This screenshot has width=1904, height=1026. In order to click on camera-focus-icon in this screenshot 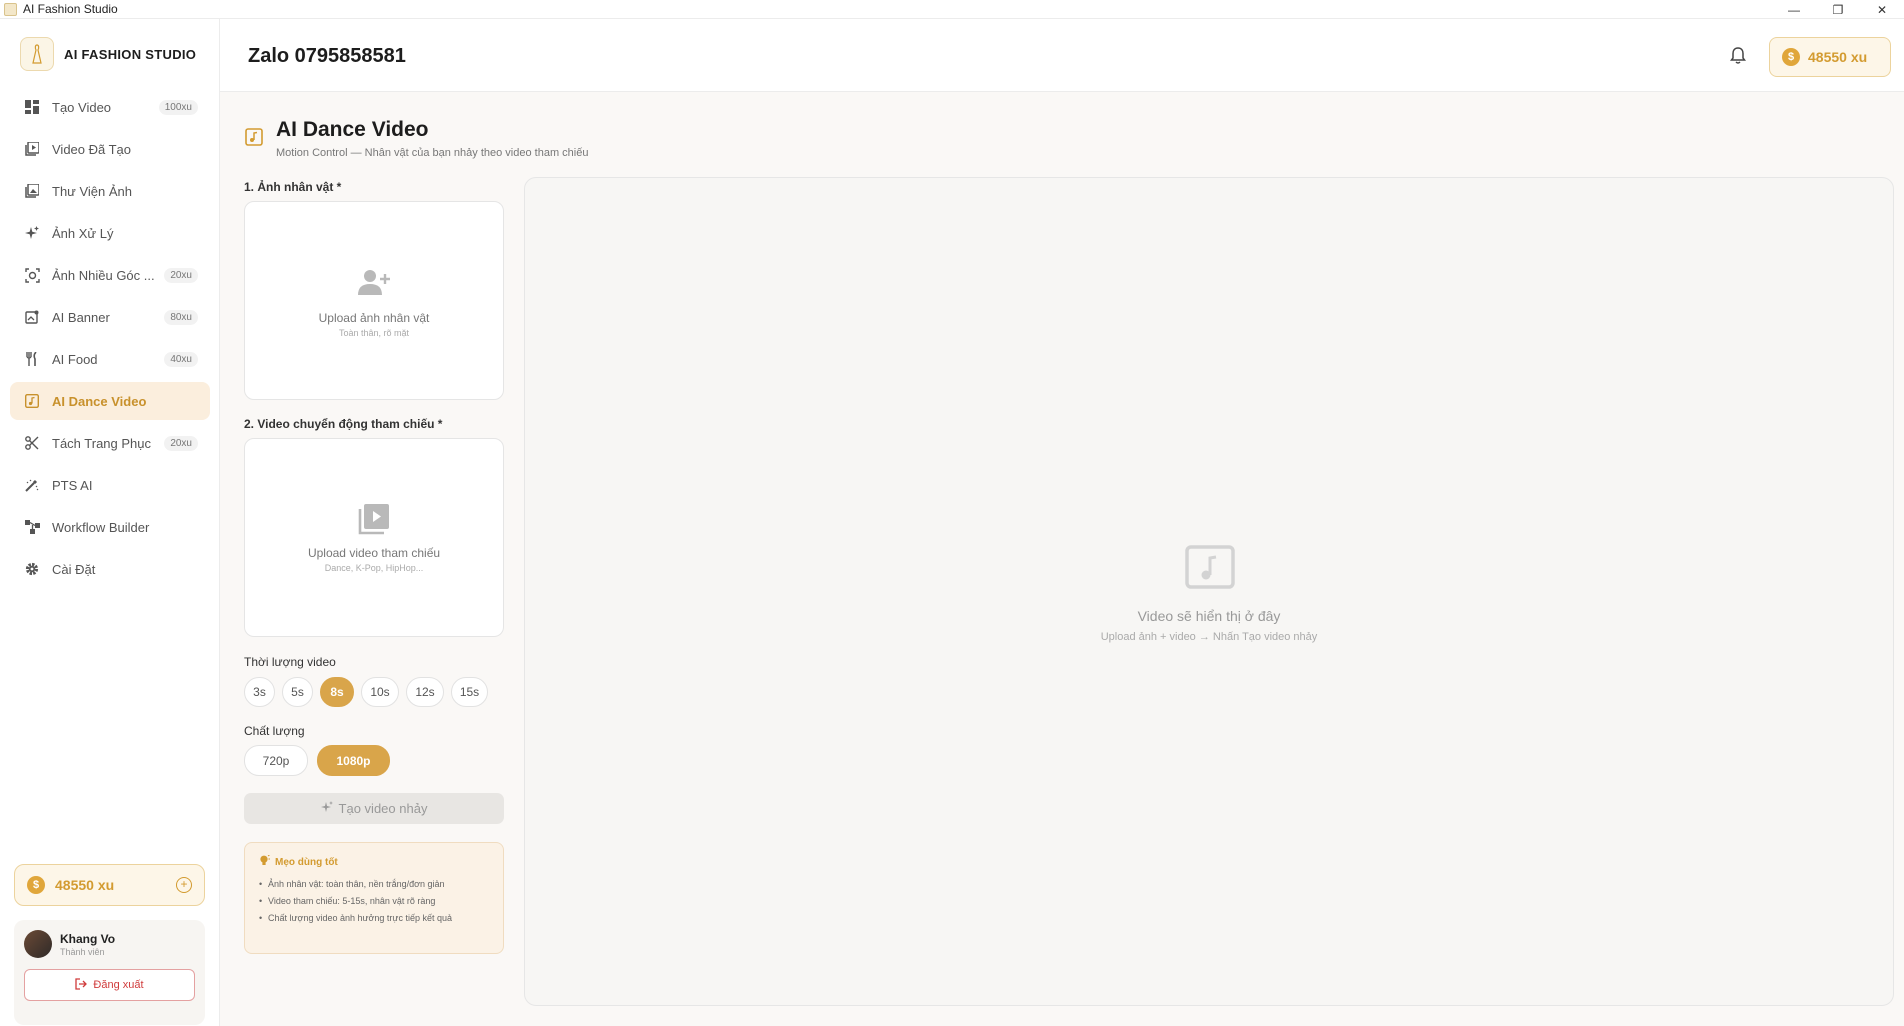, I will do `click(32, 275)`.